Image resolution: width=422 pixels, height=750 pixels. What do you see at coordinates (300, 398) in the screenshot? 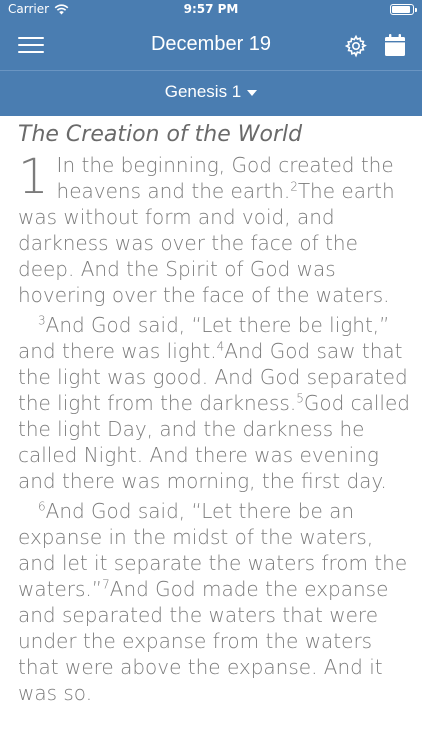
I see `verse-number: 5` at bounding box center [300, 398].